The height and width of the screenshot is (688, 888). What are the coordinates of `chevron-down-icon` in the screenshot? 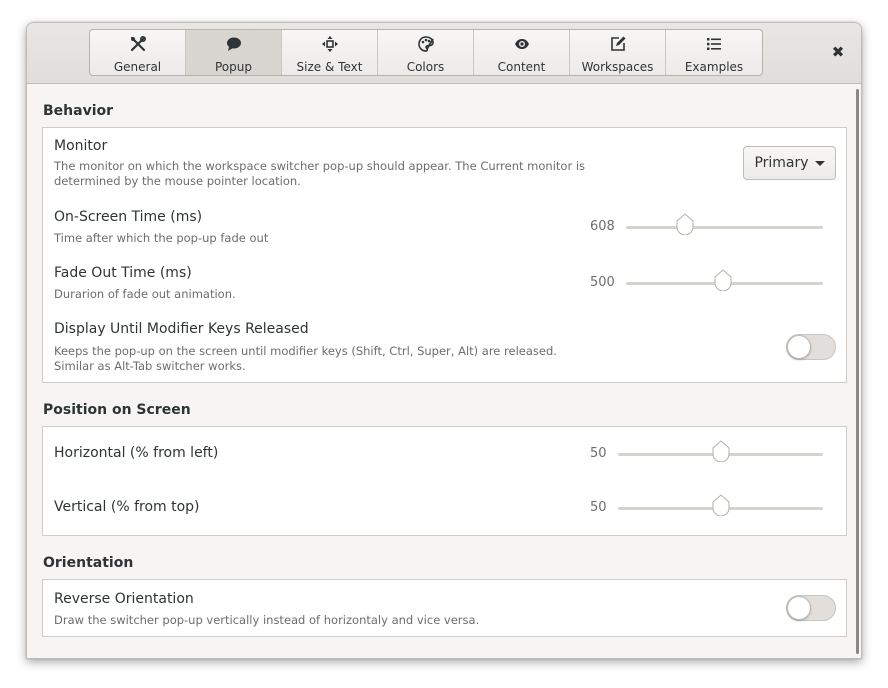 It's located at (819, 163).